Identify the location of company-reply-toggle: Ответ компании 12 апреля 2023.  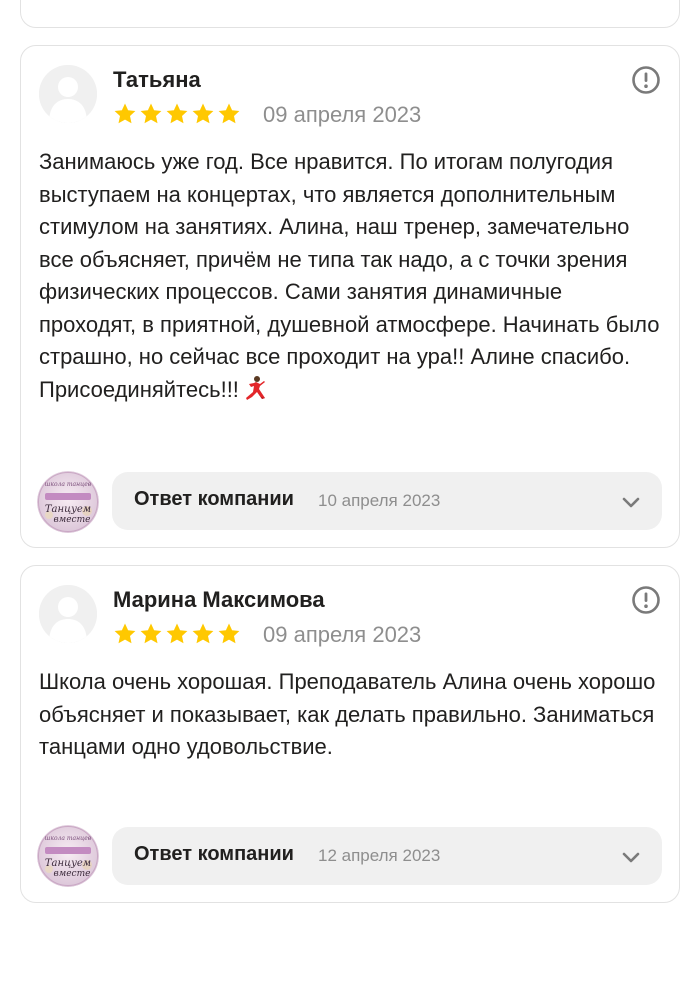
(387, 856).